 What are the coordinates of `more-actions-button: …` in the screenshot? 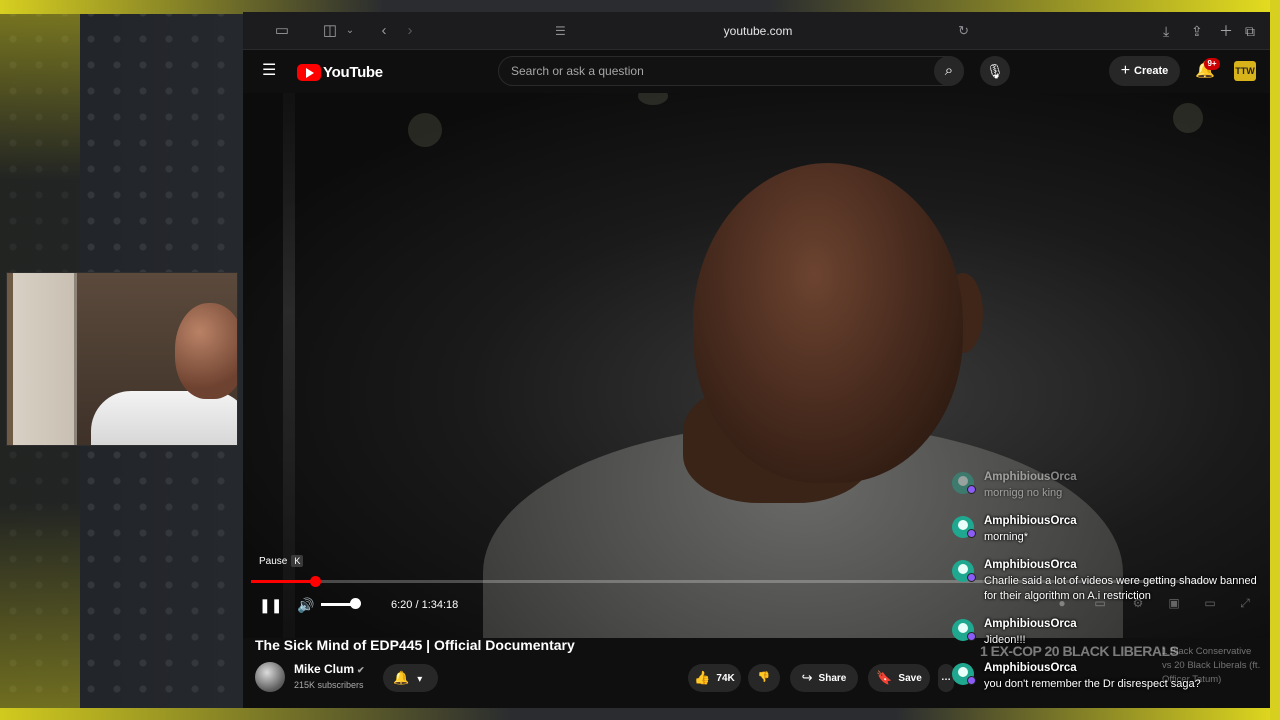 It's located at (946, 678).